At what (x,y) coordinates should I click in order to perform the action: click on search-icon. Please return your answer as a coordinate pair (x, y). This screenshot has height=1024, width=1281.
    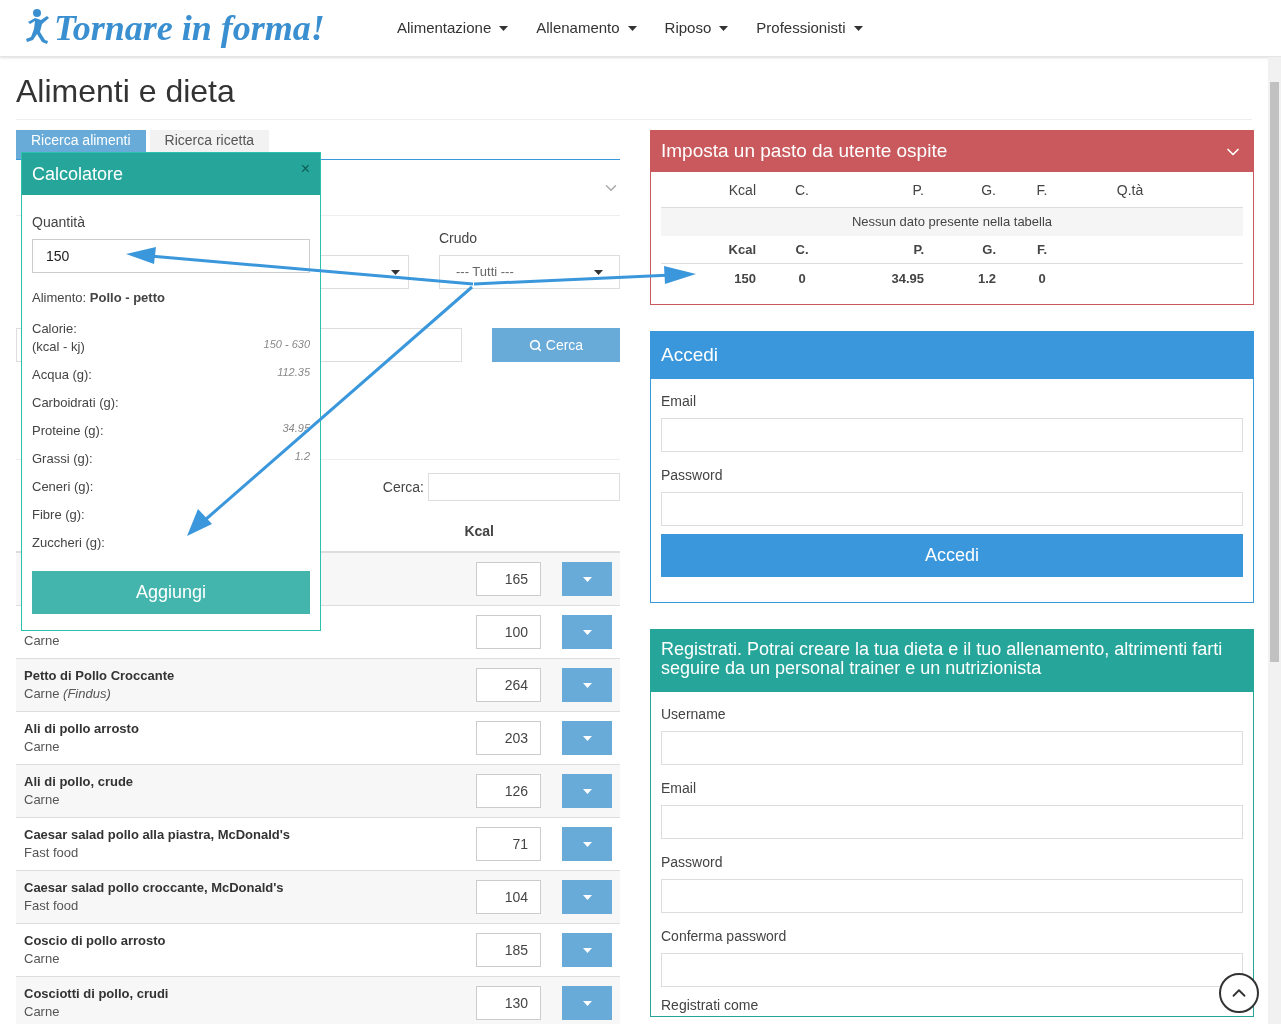
    Looking at the image, I should click on (535, 345).